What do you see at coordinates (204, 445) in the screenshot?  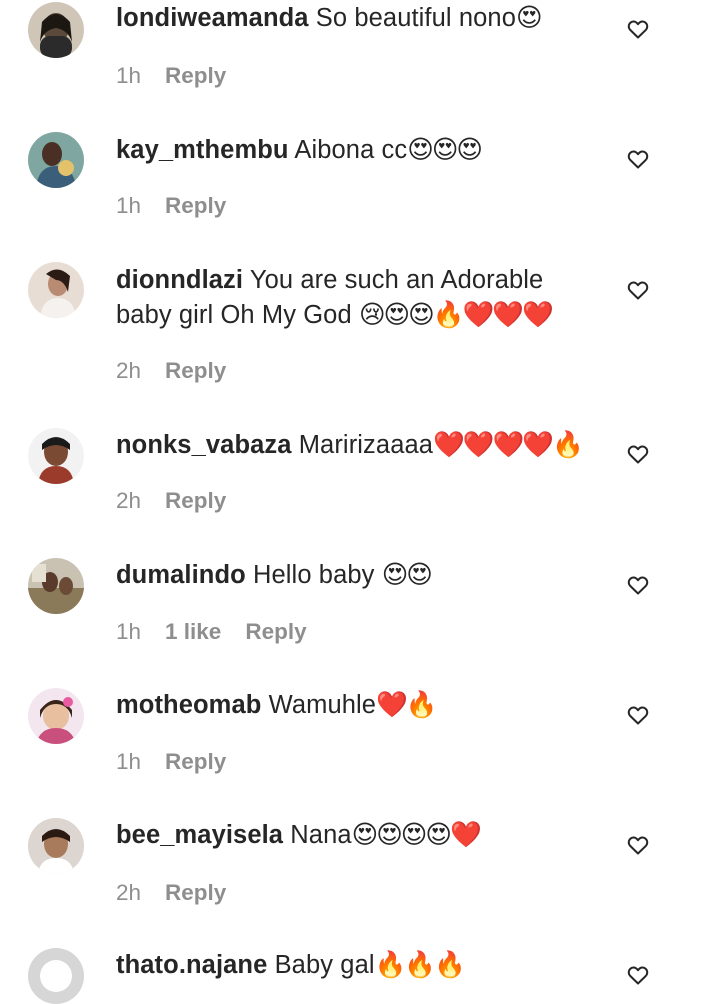 I see `username-link: nonks_vabaza` at bounding box center [204, 445].